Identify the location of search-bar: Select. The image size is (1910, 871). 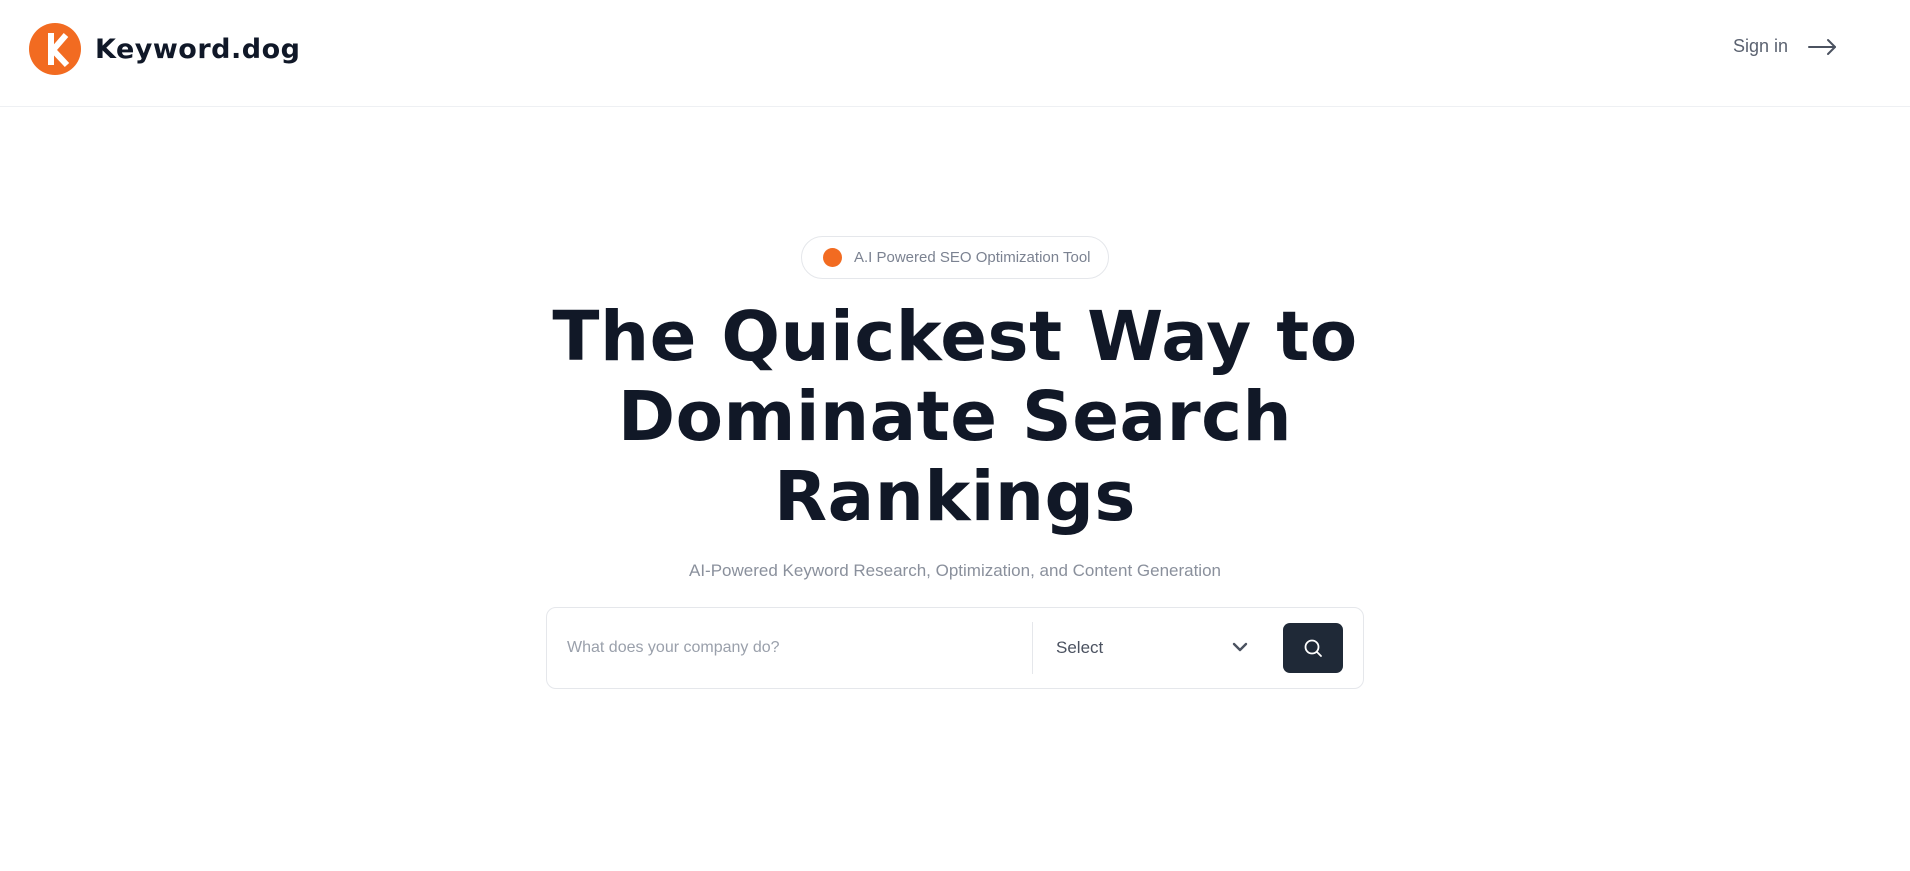
(955, 648).